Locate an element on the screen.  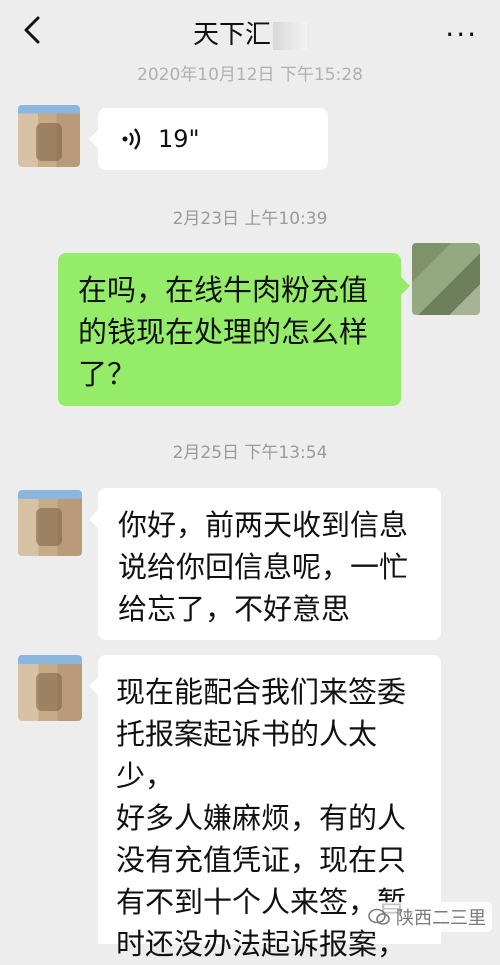
wechat-logo-icon is located at coordinates (379, 916).